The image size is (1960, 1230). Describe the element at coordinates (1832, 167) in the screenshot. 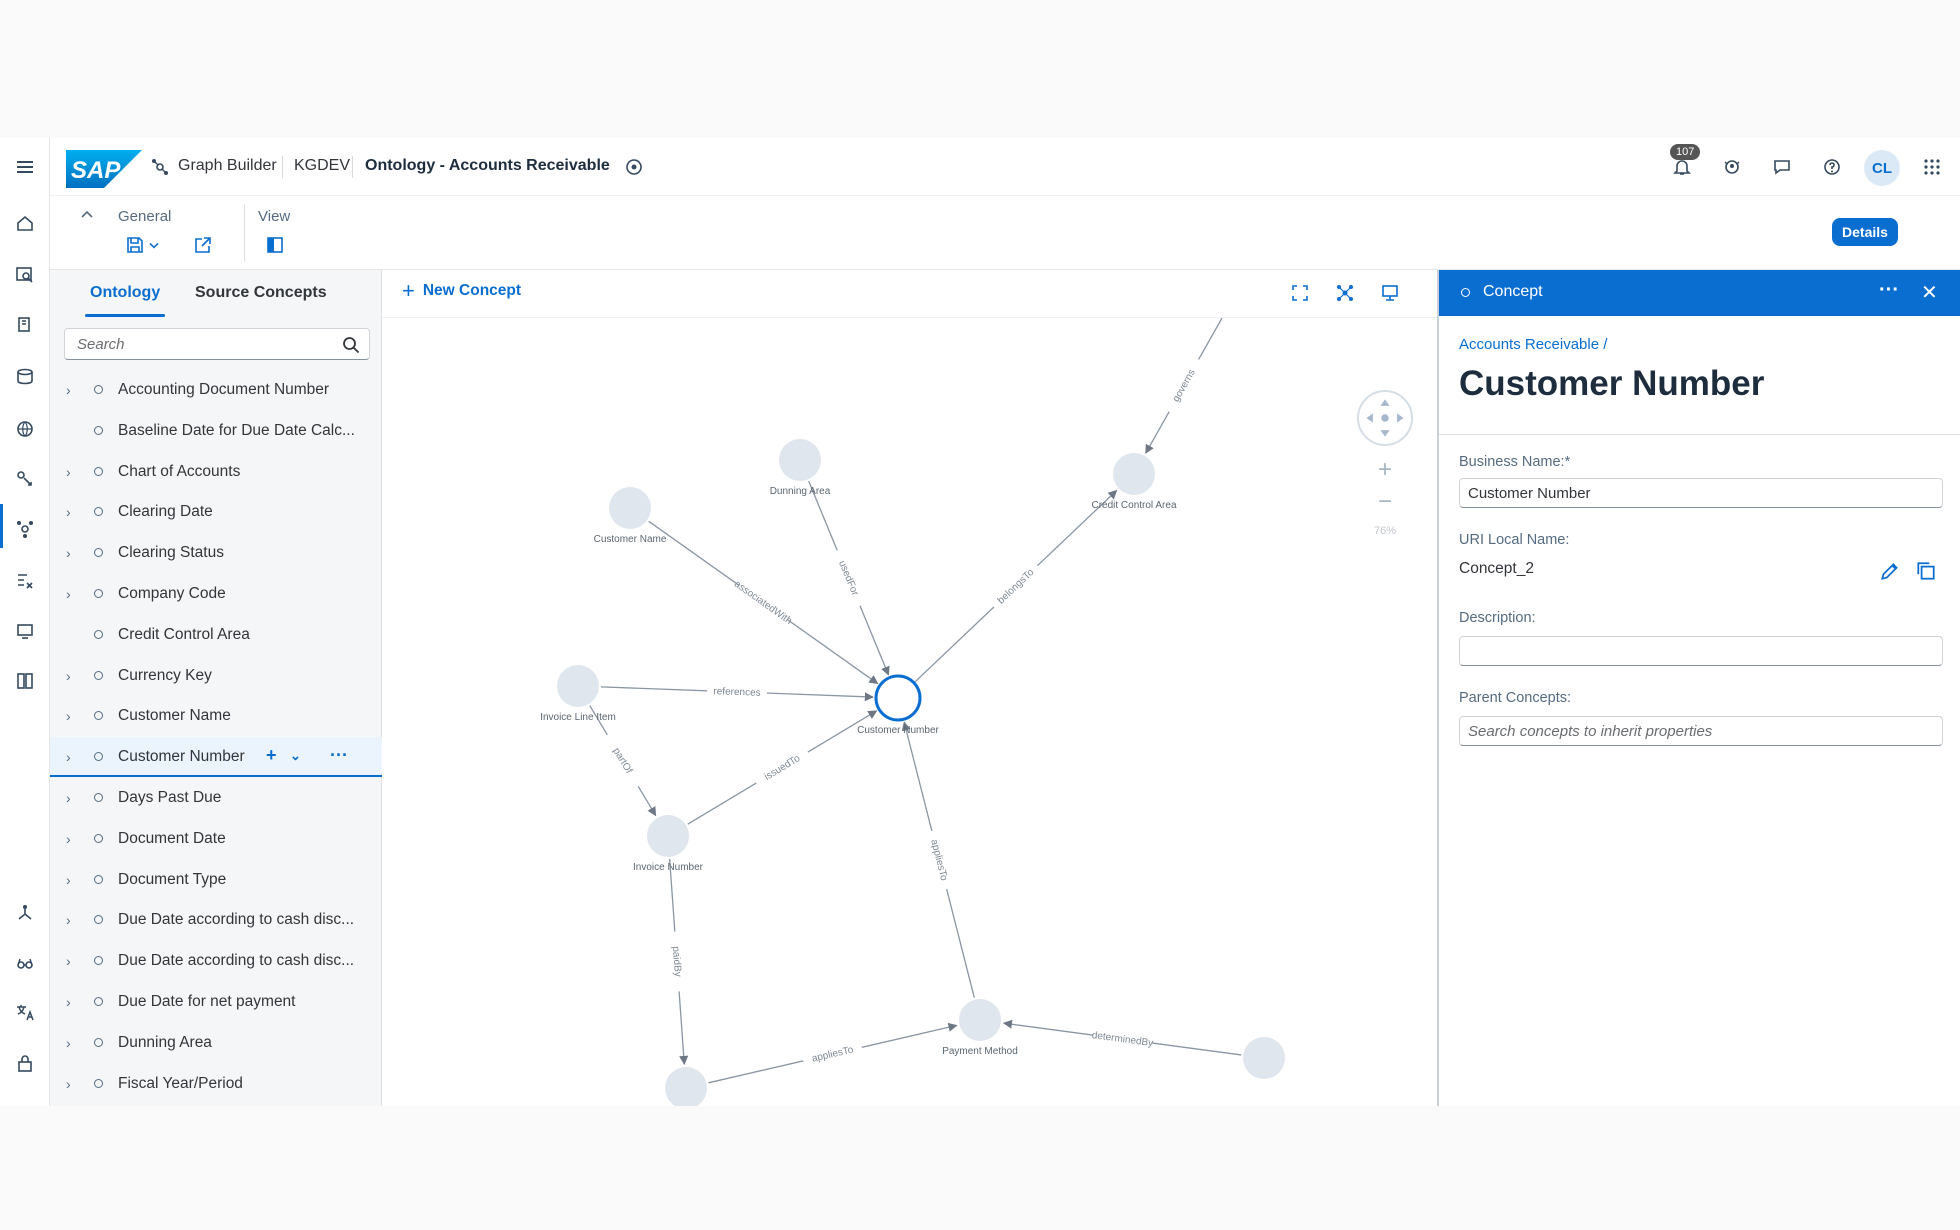

I see `help-icon` at that location.